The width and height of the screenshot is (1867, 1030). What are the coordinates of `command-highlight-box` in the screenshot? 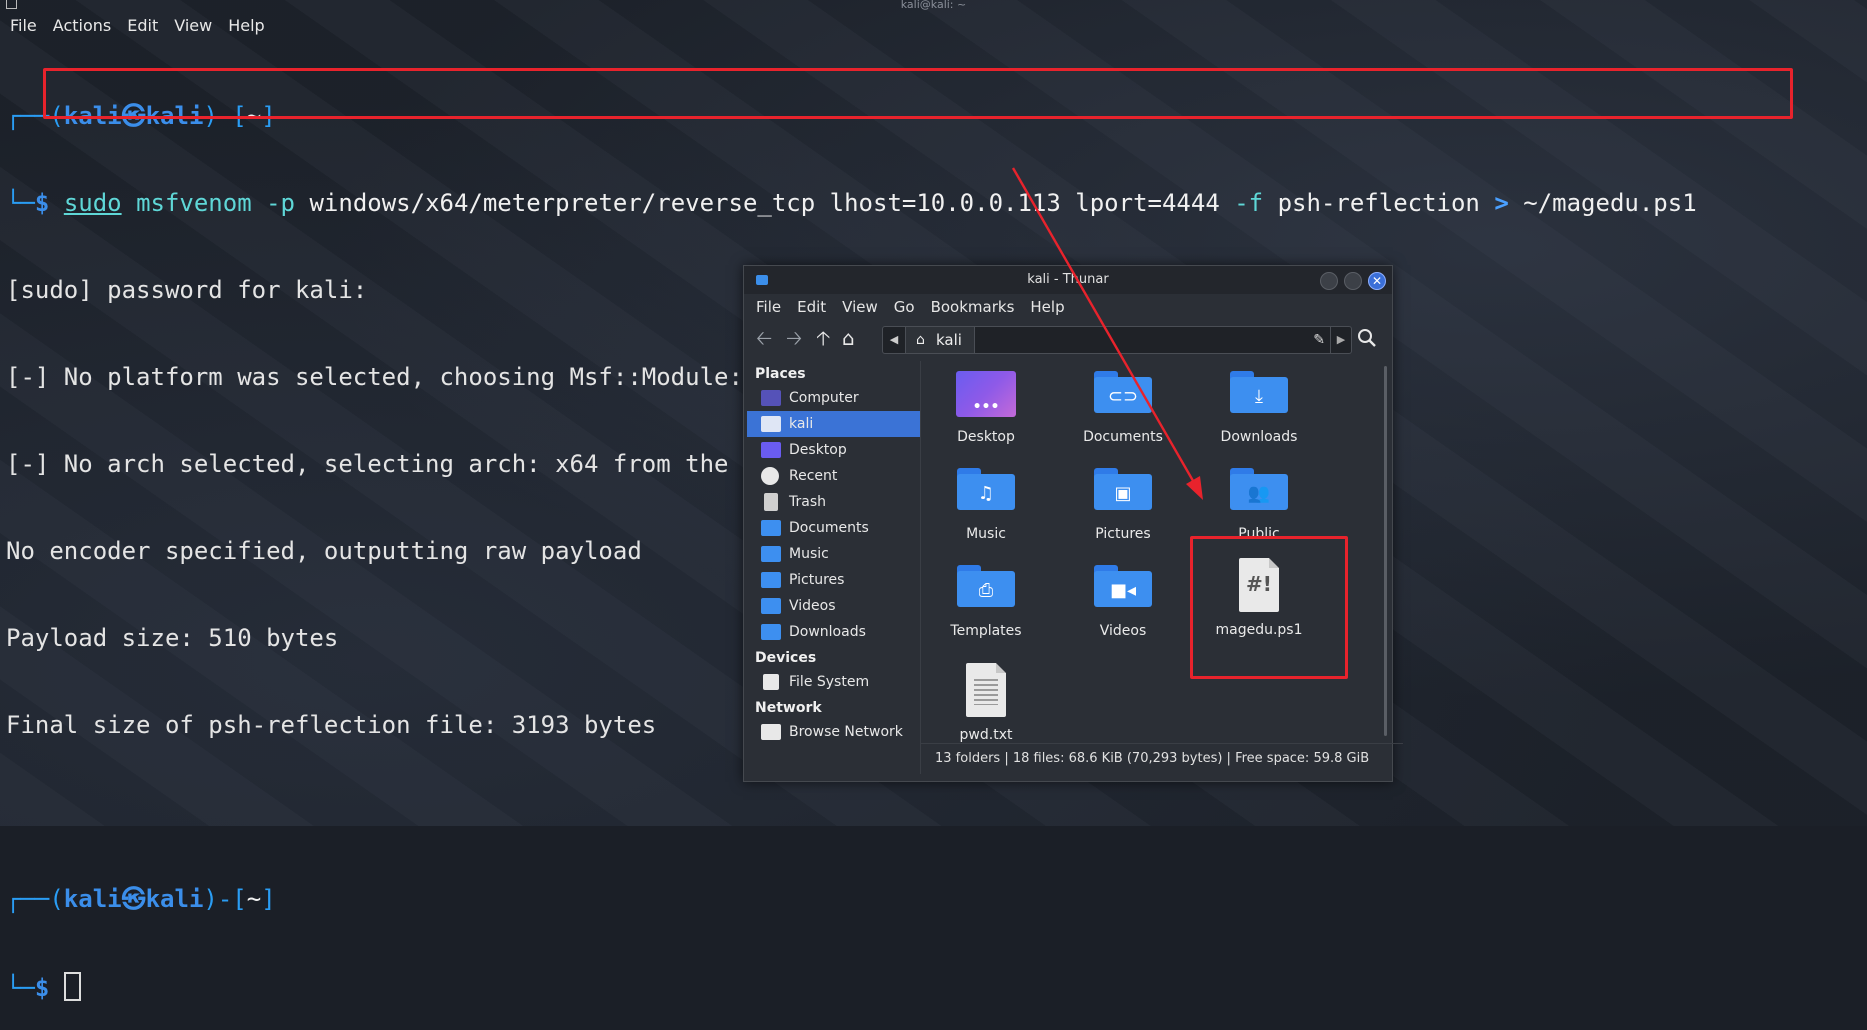 It's located at (918, 93).